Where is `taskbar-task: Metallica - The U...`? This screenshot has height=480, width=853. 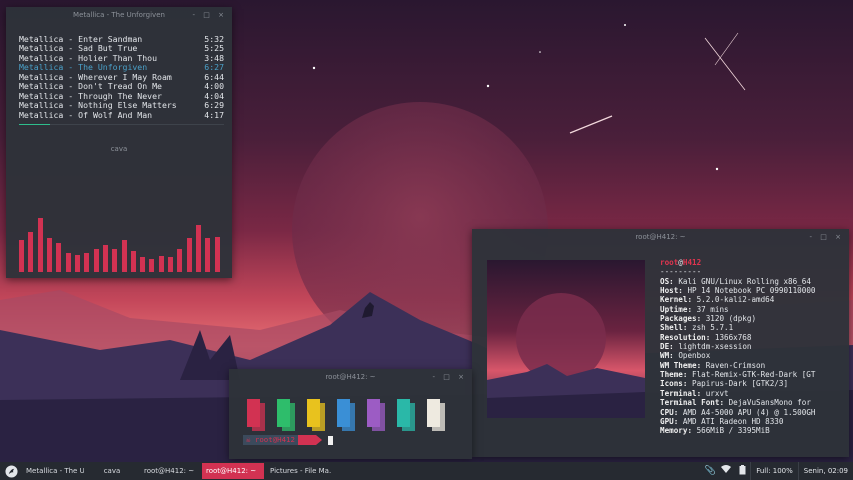 taskbar-task: Metallica - The U... is located at coordinates (53, 471).